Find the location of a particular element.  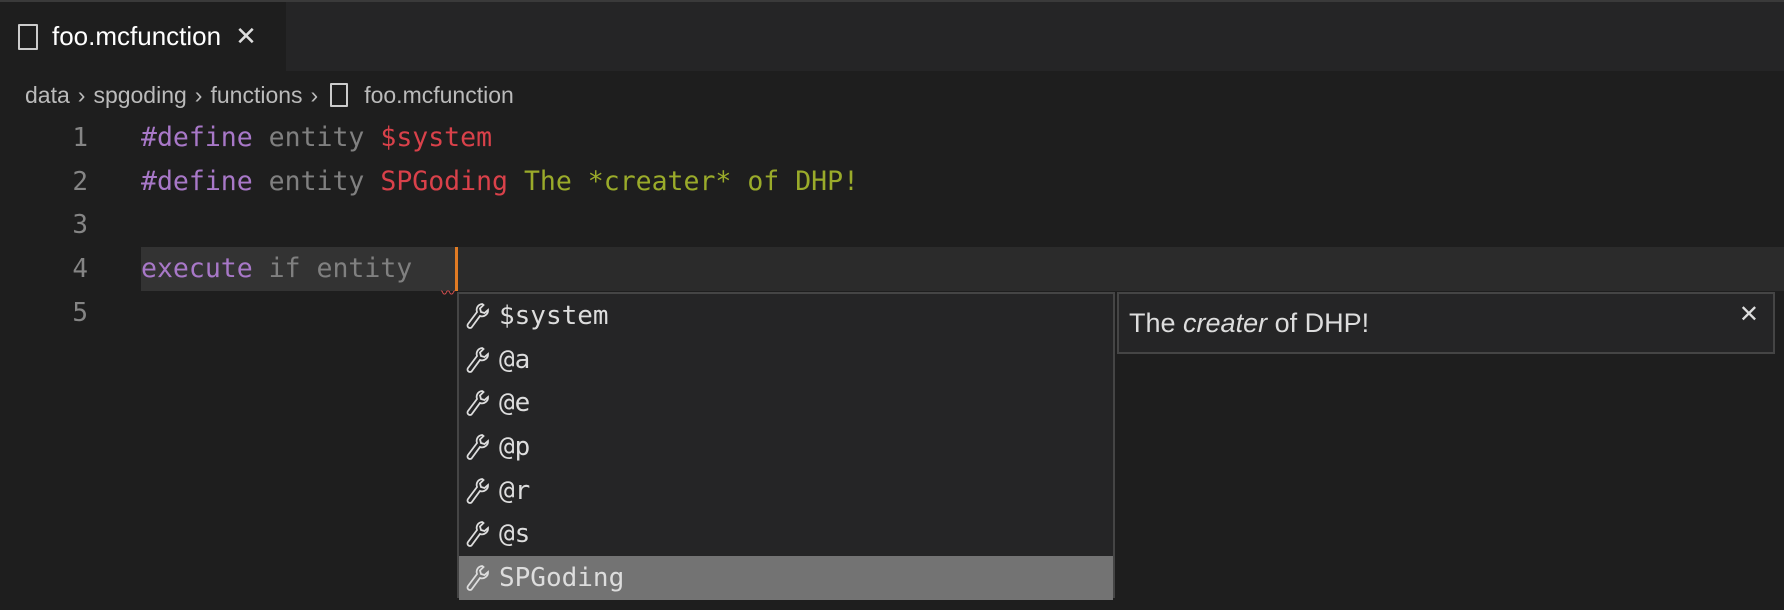

suggestion-item: @p is located at coordinates (786, 447).